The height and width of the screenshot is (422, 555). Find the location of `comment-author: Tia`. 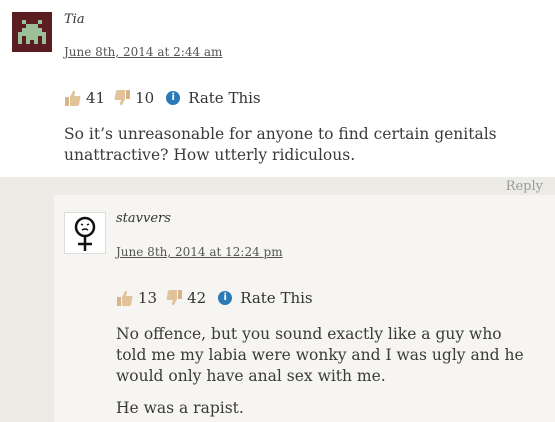

comment-author: Tia is located at coordinates (74, 19).